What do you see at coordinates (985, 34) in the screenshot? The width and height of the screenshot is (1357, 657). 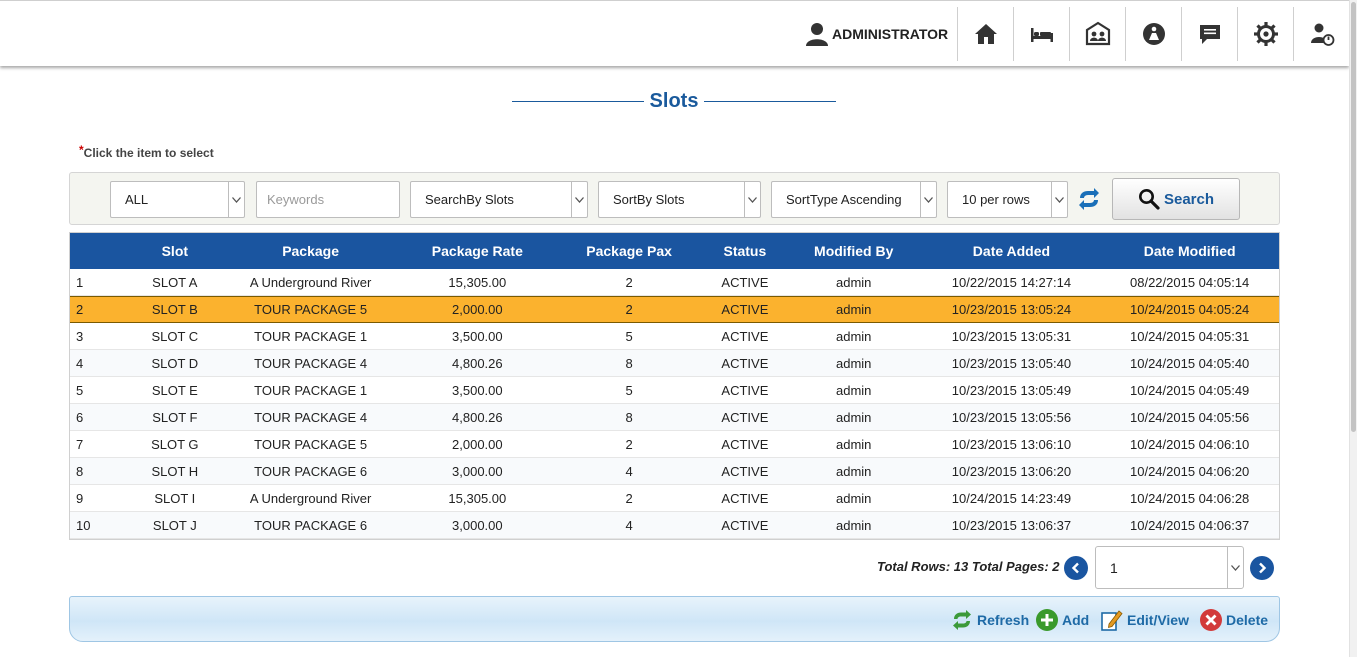 I see `nav-home-button` at bounding box center [985, 34].